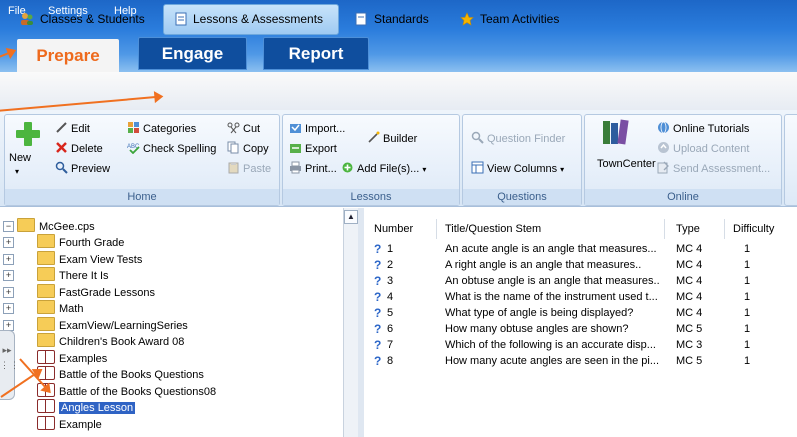 The image size is (797, 437). I want to click on categories-icon, so click(133, 127).